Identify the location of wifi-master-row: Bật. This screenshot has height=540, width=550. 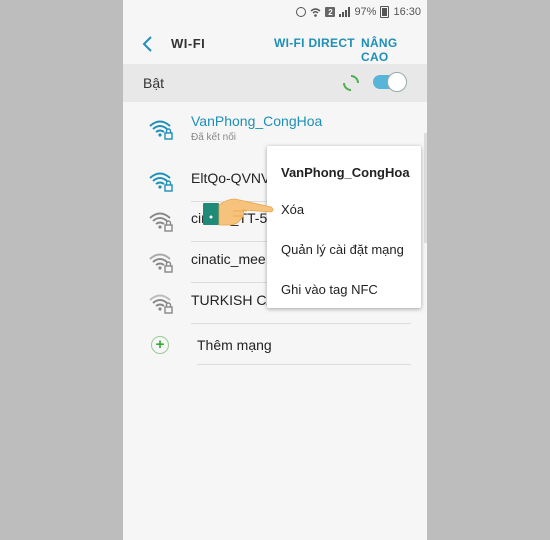
(275, 83).